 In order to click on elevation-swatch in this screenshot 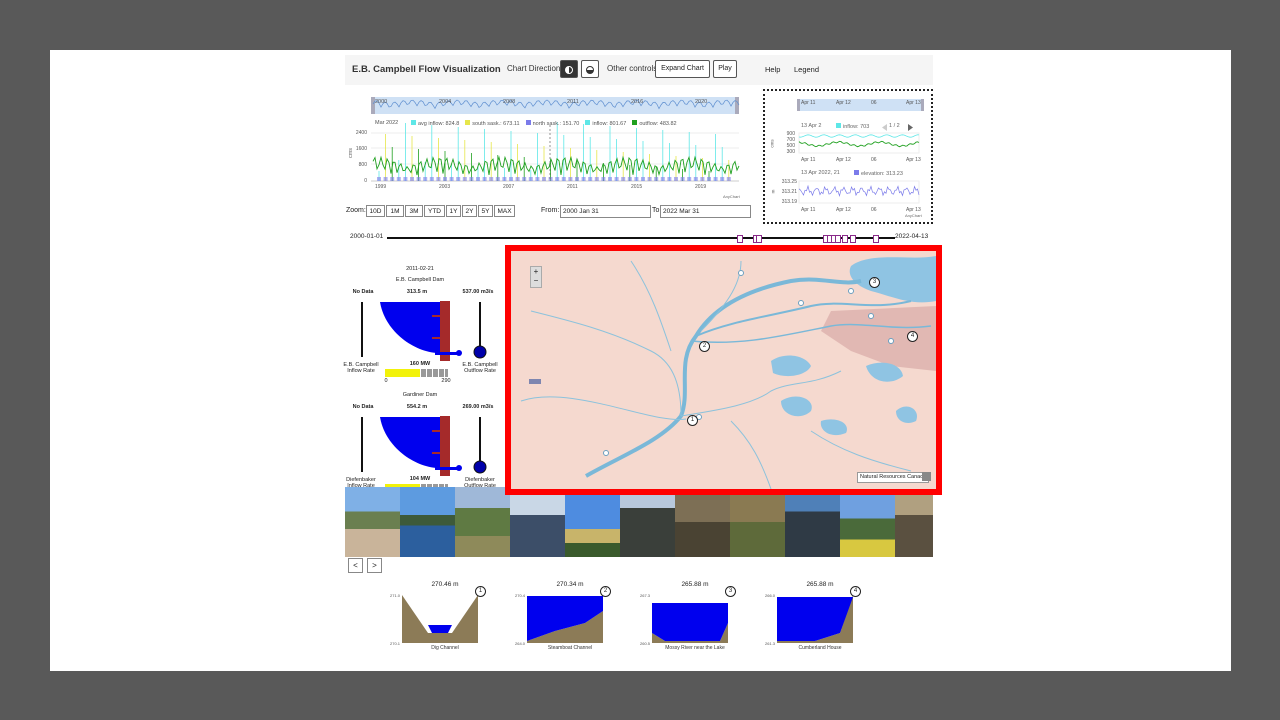, I will do `click(856, 172)`.